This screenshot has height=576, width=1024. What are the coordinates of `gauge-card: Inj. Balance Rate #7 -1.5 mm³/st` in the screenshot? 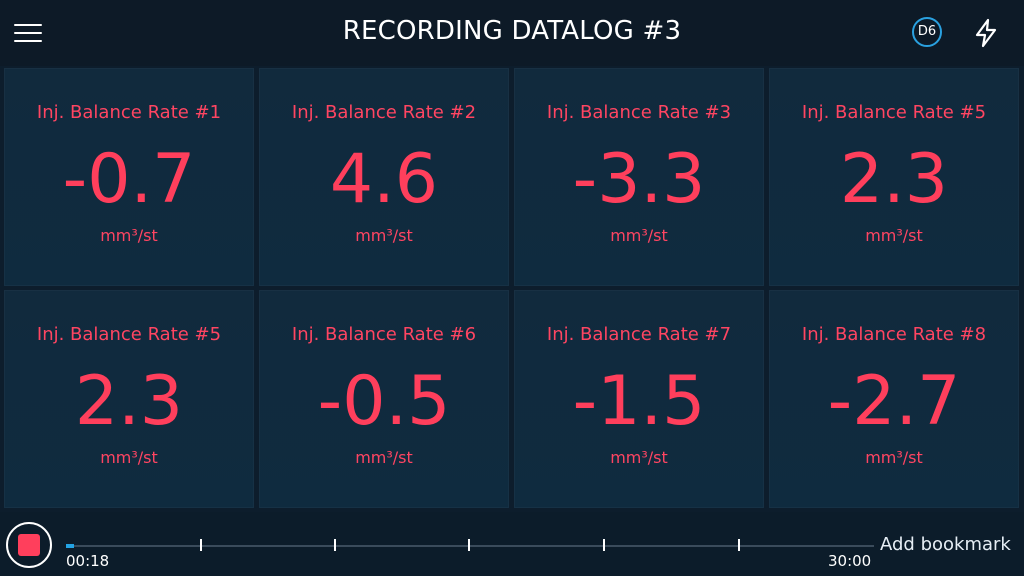 It's located at (639, 399).